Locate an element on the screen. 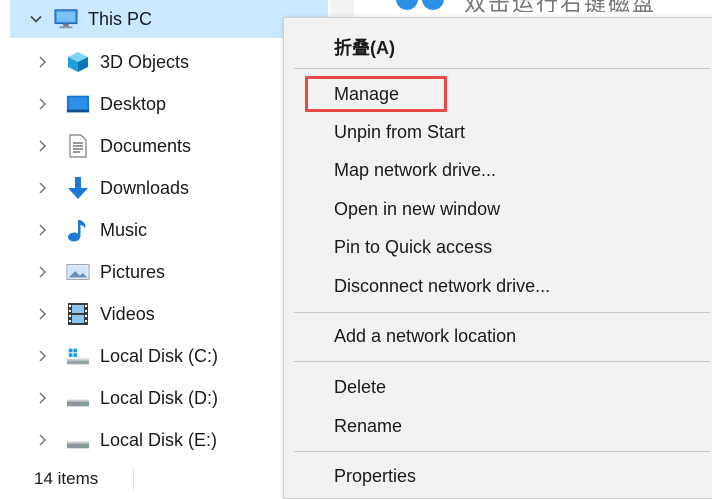 This screenshot has width=712, height=499. tree-item-local-disk-e: Local Disk (E:) is located at coordinates (169, 440).